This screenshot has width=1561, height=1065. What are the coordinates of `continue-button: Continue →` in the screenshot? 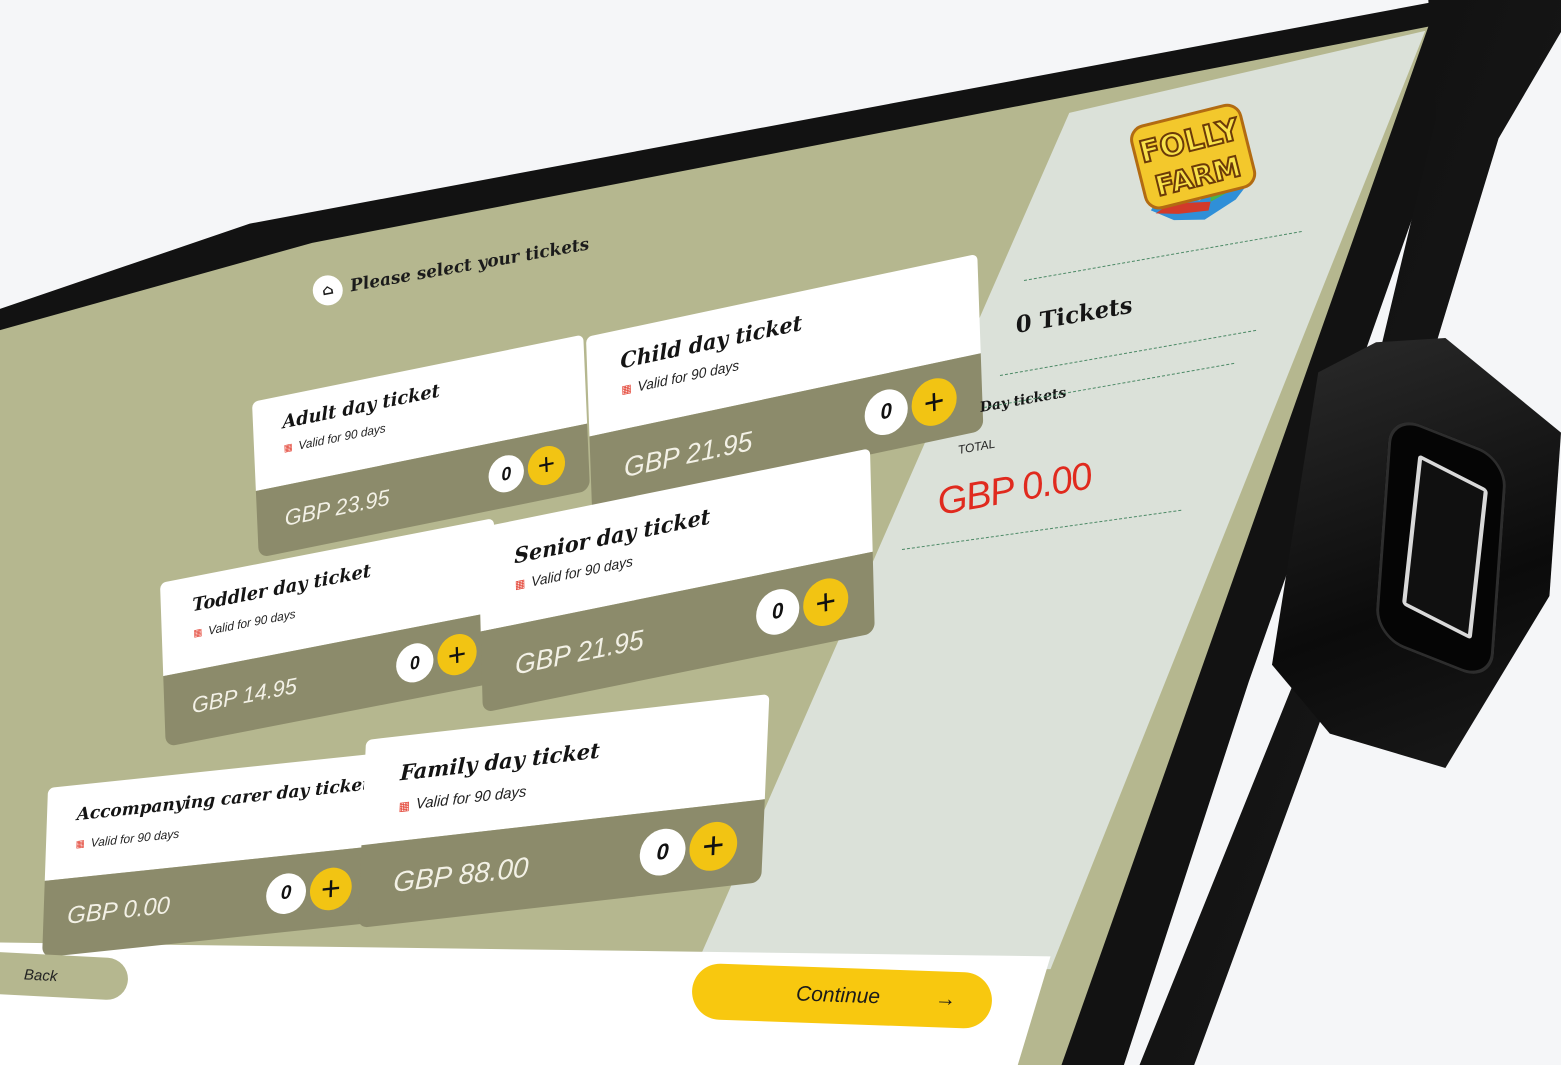 It's located at (842, 996).